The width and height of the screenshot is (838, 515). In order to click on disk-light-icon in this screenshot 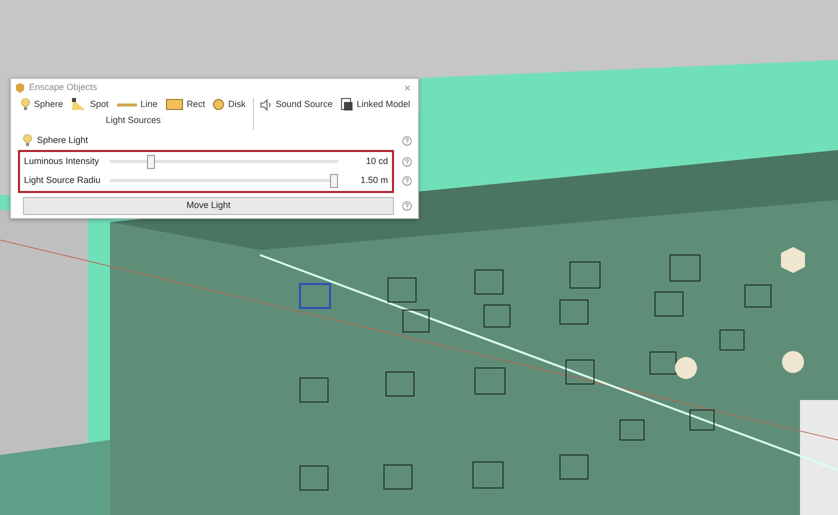, I will do `click(218, 104)`.